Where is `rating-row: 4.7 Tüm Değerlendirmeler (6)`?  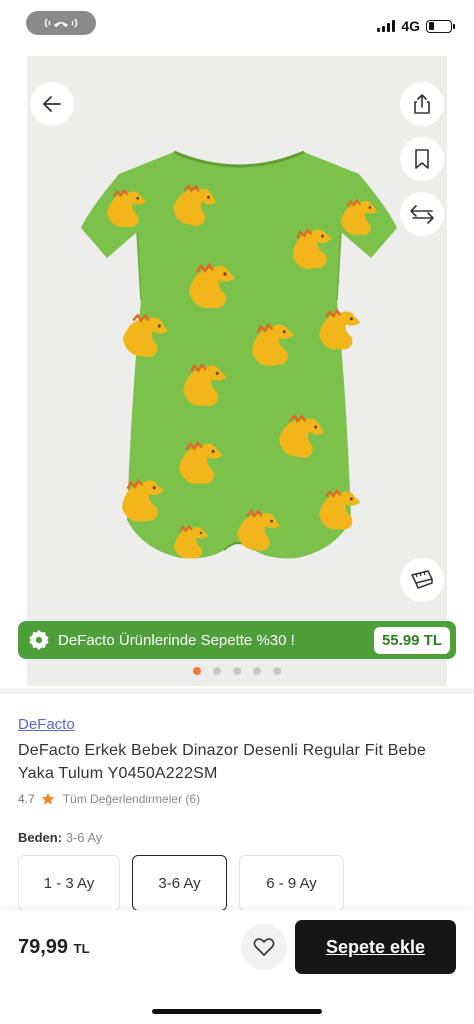 rating-row: 4.7 Tüm Değerlendirmeler (6) is located at coordinates (109, 799).